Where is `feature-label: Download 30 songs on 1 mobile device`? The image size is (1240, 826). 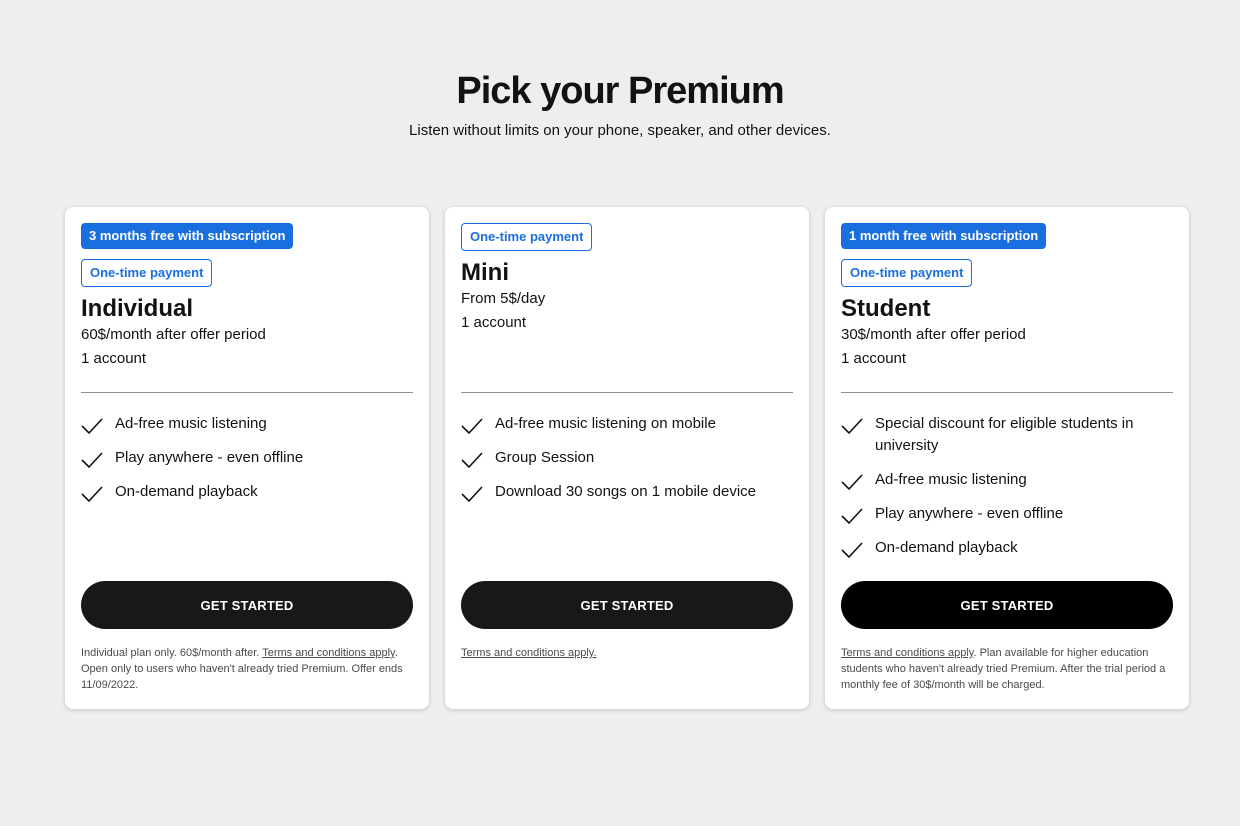
feature-label: Download 30 songs on 1 mobile device is located at coordinates (625, 491).